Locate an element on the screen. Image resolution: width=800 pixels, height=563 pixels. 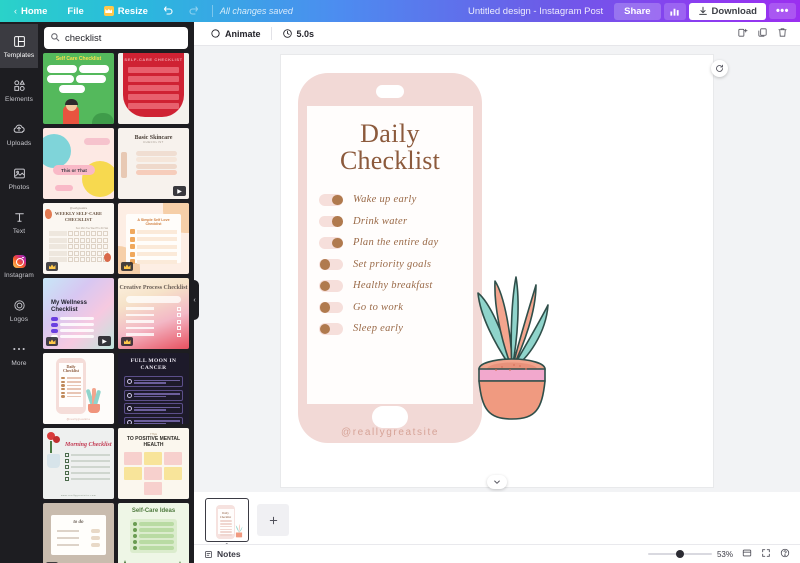
checklist-item: Sleep early is located at coordinates (396, 329).